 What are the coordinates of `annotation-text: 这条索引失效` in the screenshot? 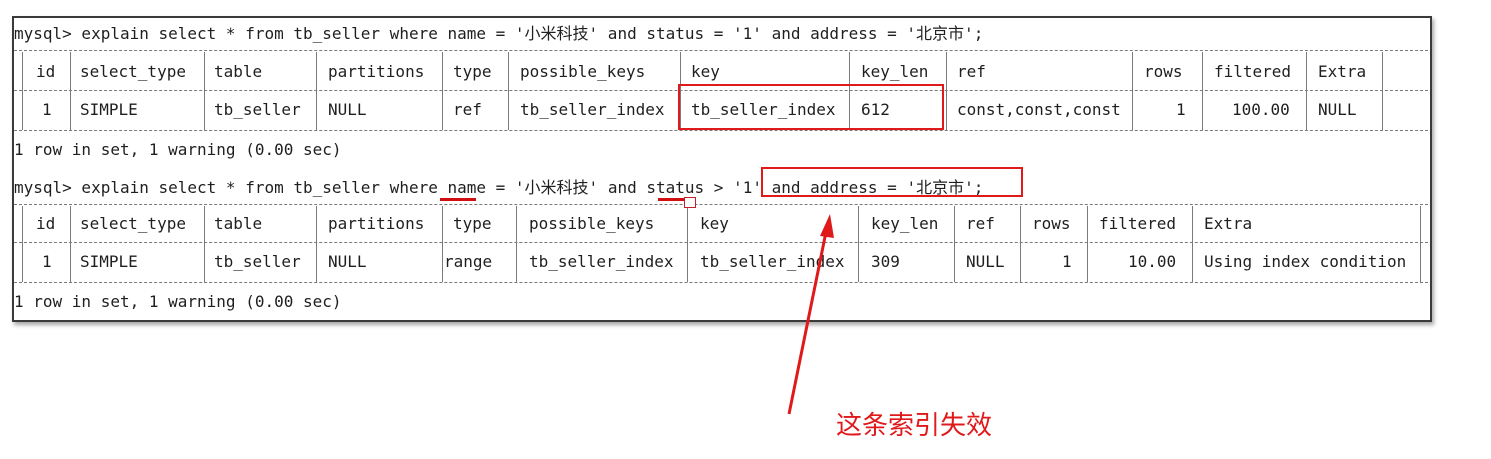 It's located at (914, 426).